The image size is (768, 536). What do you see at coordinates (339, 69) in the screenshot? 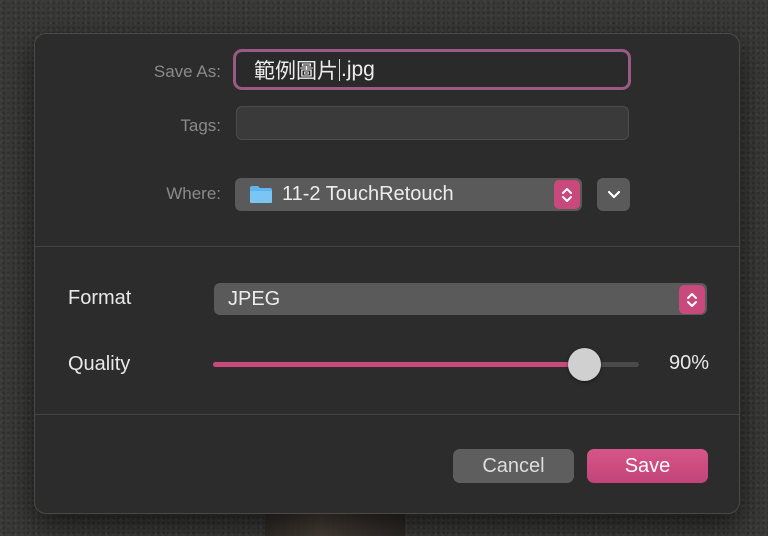
I see `text-caret` at bounding box center [339, 69].